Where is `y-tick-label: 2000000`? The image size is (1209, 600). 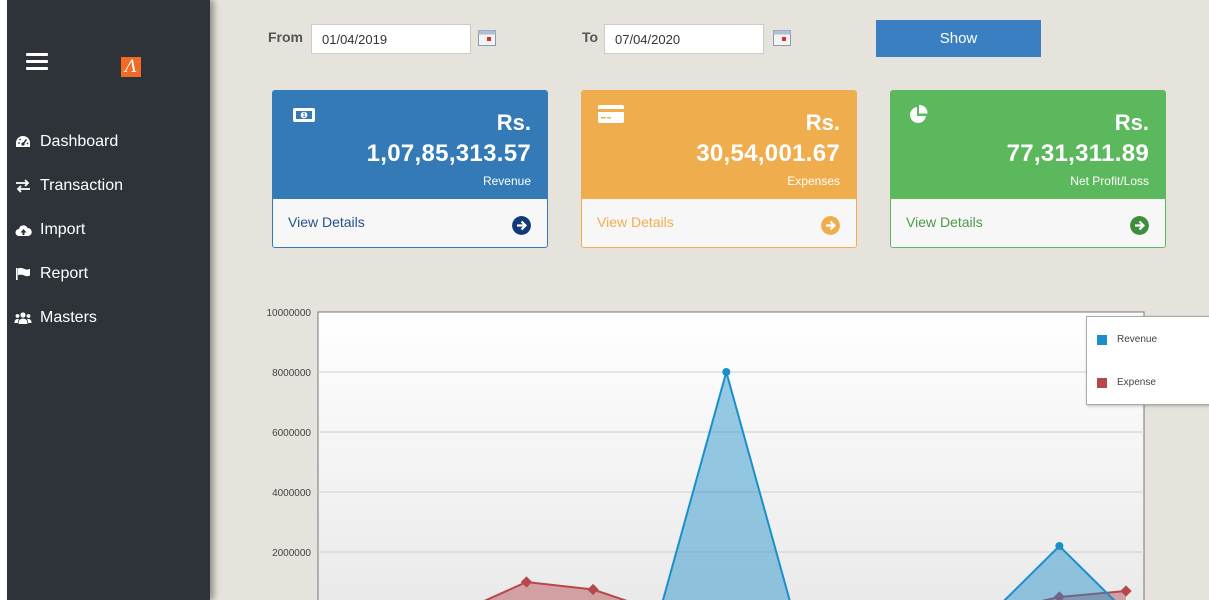
y-tick-label: 2000000 is located at coordinates (291, 553).